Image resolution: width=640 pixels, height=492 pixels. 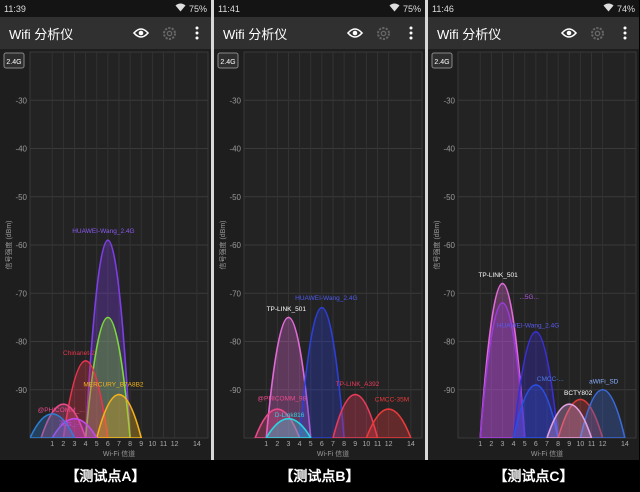 What do you see at coordinates (290, 415) in the screenshot?
I see `network-label: D-Link816` at bounding box center [290, 415].